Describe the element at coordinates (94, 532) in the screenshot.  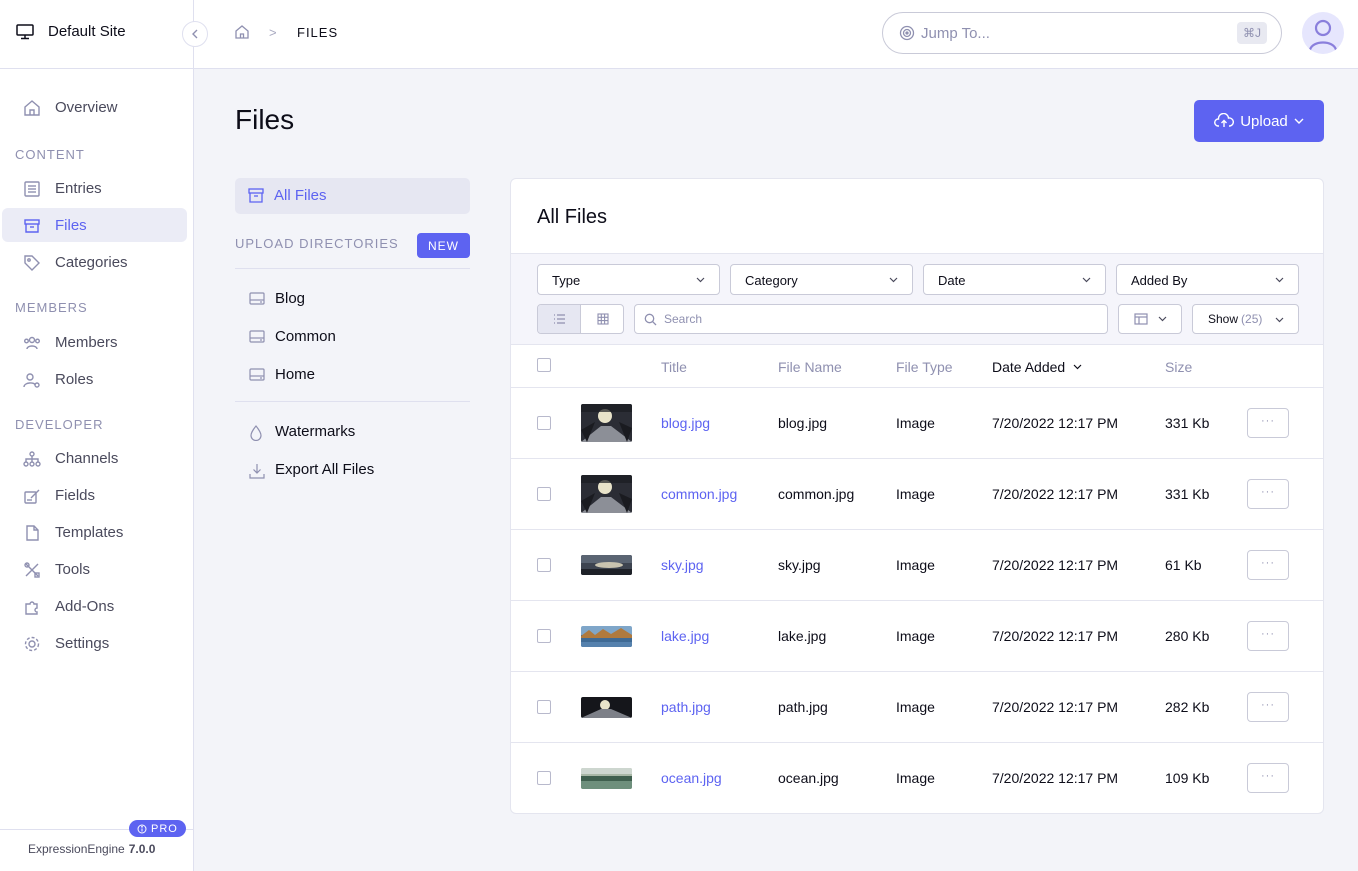
I see `nav-templates: Templates` at that location.